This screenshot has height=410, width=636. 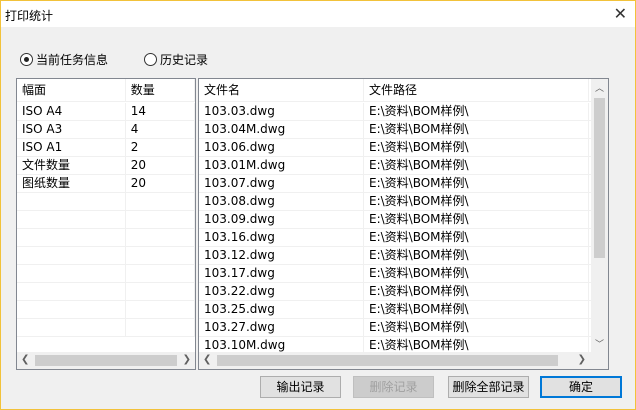 I want to click on table-cell: 103.25.dwg, so click(x=281, y=309).